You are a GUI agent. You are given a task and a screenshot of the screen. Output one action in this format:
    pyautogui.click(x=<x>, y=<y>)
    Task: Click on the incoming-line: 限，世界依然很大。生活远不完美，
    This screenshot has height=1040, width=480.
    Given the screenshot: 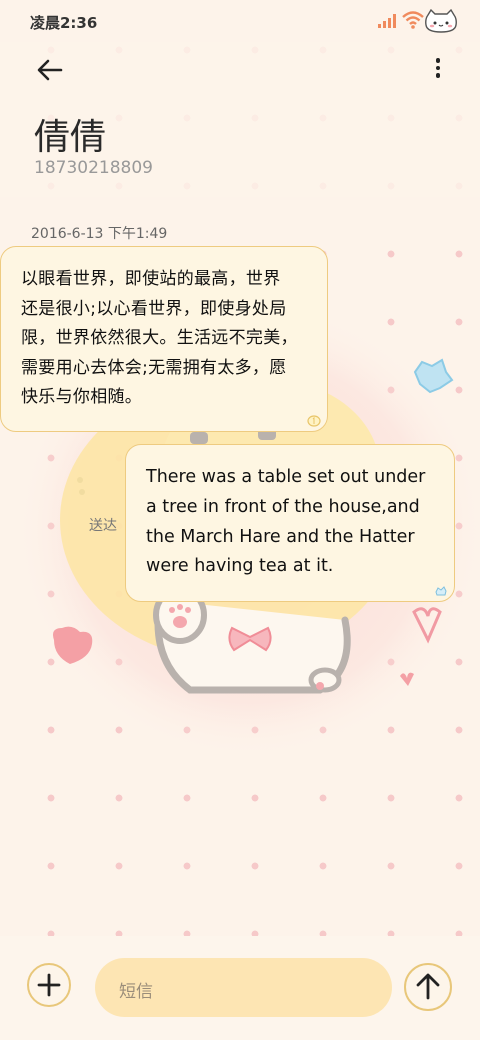 What is the action you would take?
    pyautogui.click(x=159, y=338)
    